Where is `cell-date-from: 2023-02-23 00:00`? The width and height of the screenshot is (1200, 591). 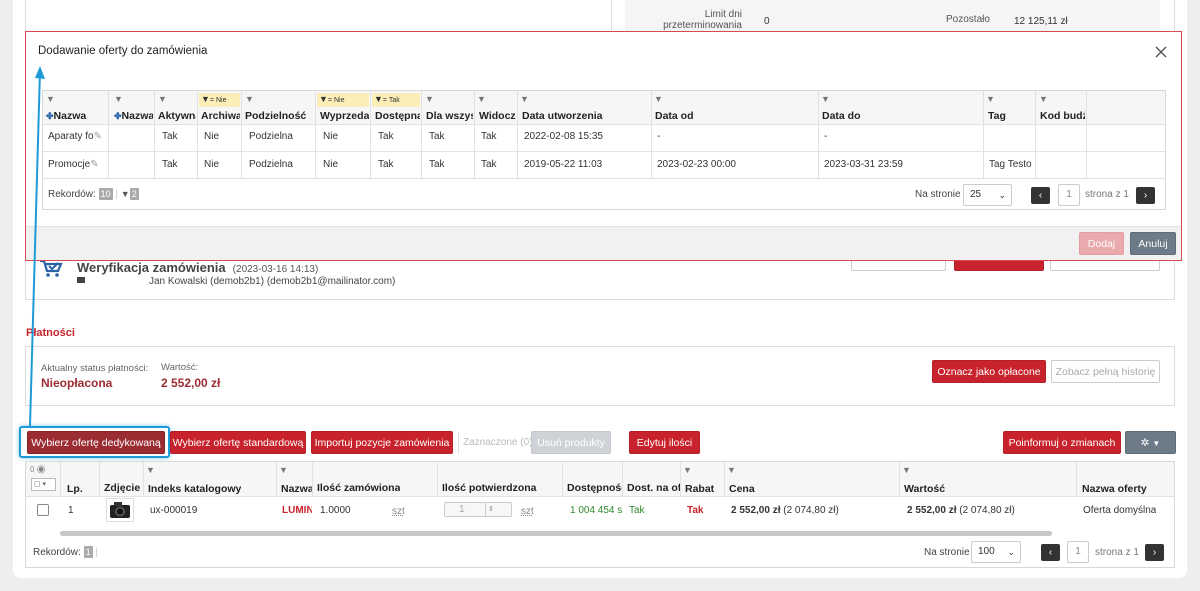 cell-date-from: 2023-02-23 00:00 is located at coordinates (696, 164).